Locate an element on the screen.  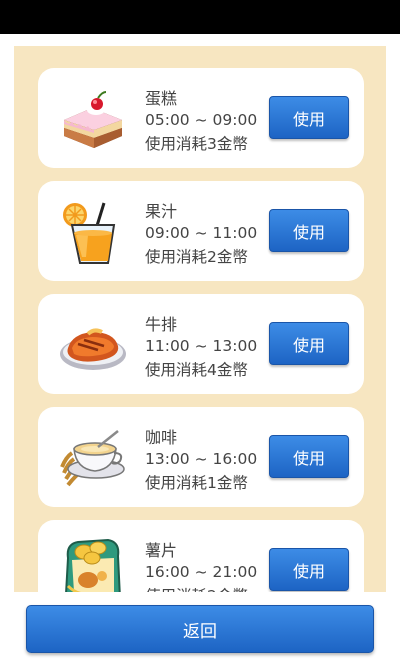
item-cost: 使用消耗3金幣 is located at coordinates (196, 144).